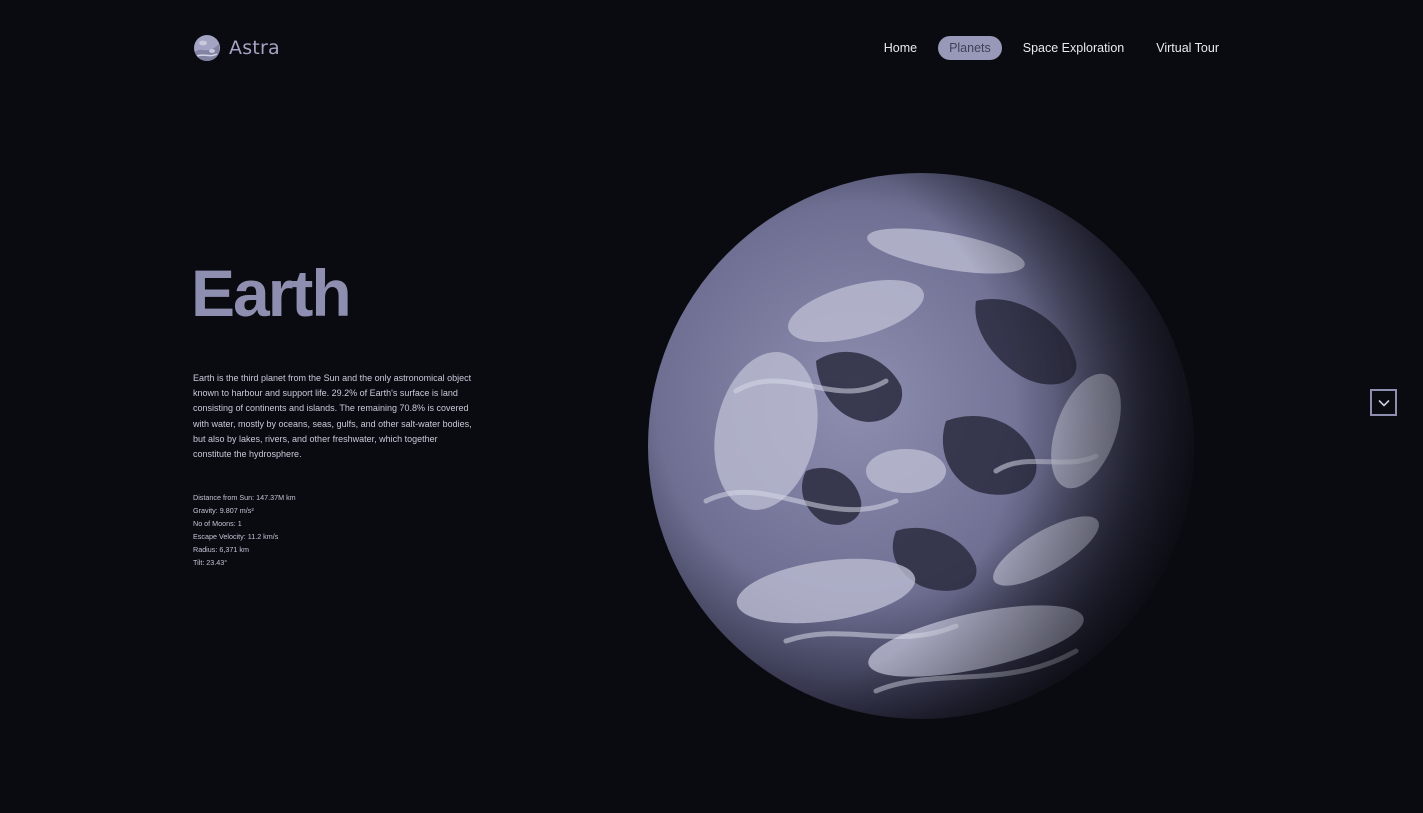  What do you see at coordinates (207, 48) in the screenshot?
I see `planet-logo-icon` at bounding box center [207, 48].